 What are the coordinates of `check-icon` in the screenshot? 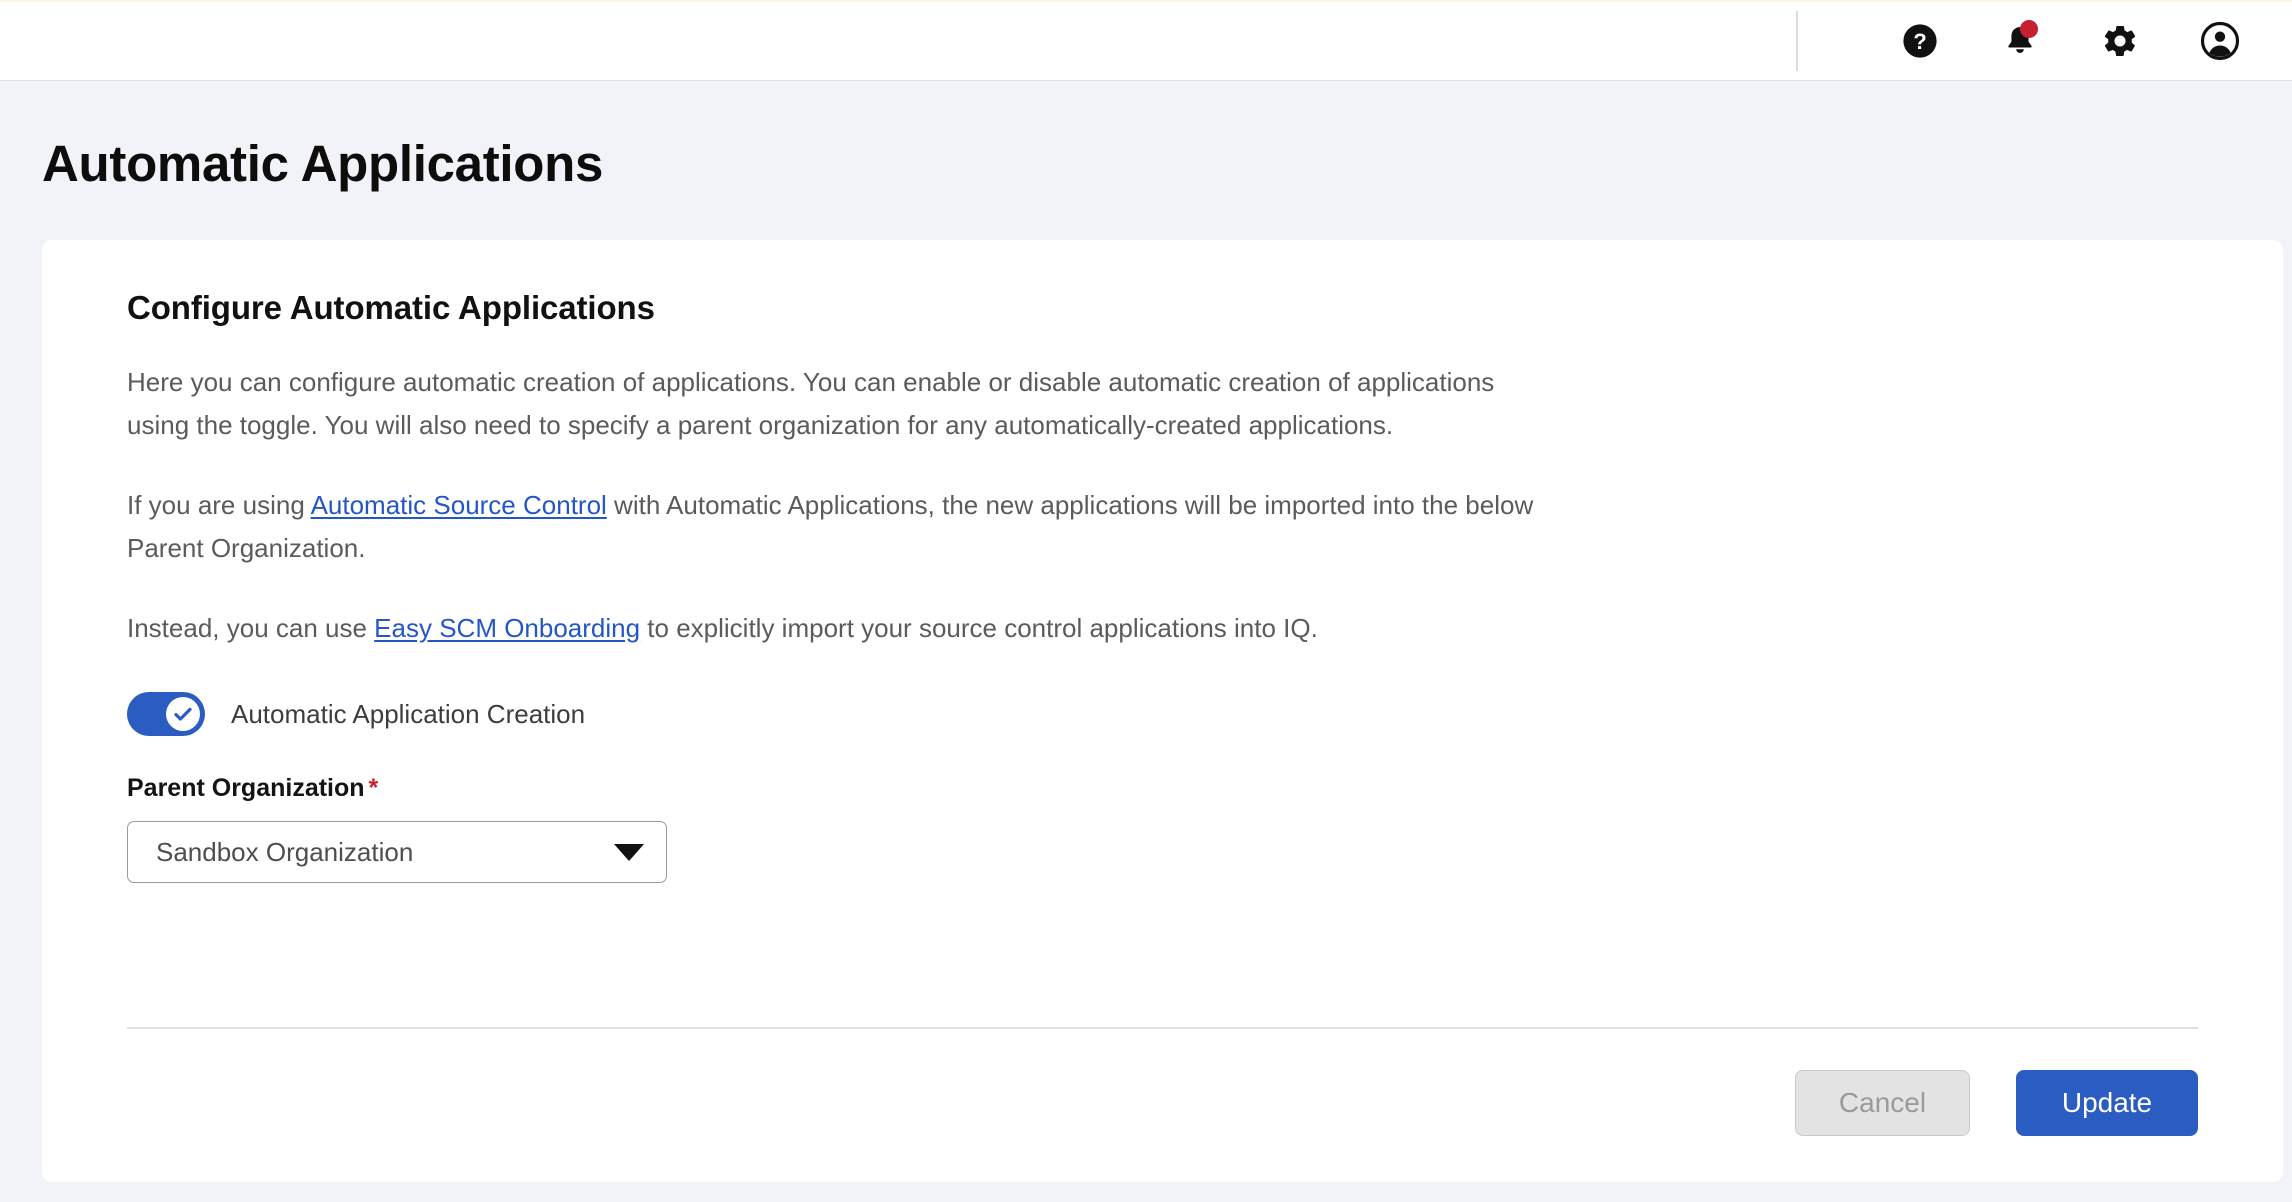 It's located at (183, 714).